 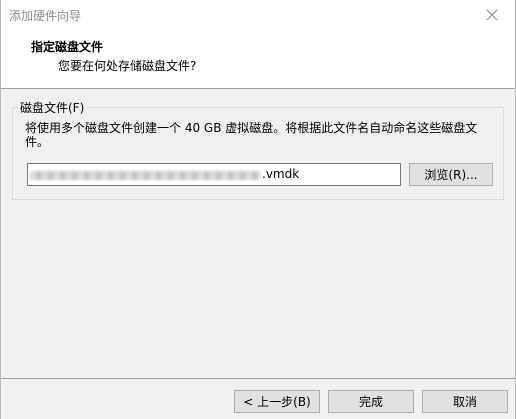 I want to click on close-icon, so click(x=492, y=15).